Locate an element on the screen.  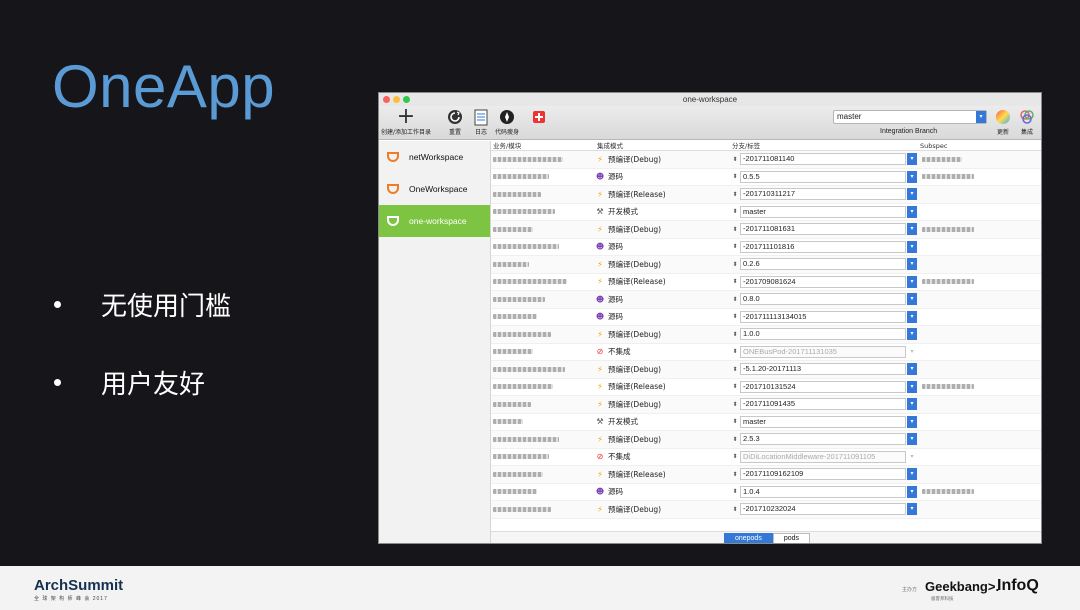
branch-field: -201710131524 is located at coordinates (823, 386).